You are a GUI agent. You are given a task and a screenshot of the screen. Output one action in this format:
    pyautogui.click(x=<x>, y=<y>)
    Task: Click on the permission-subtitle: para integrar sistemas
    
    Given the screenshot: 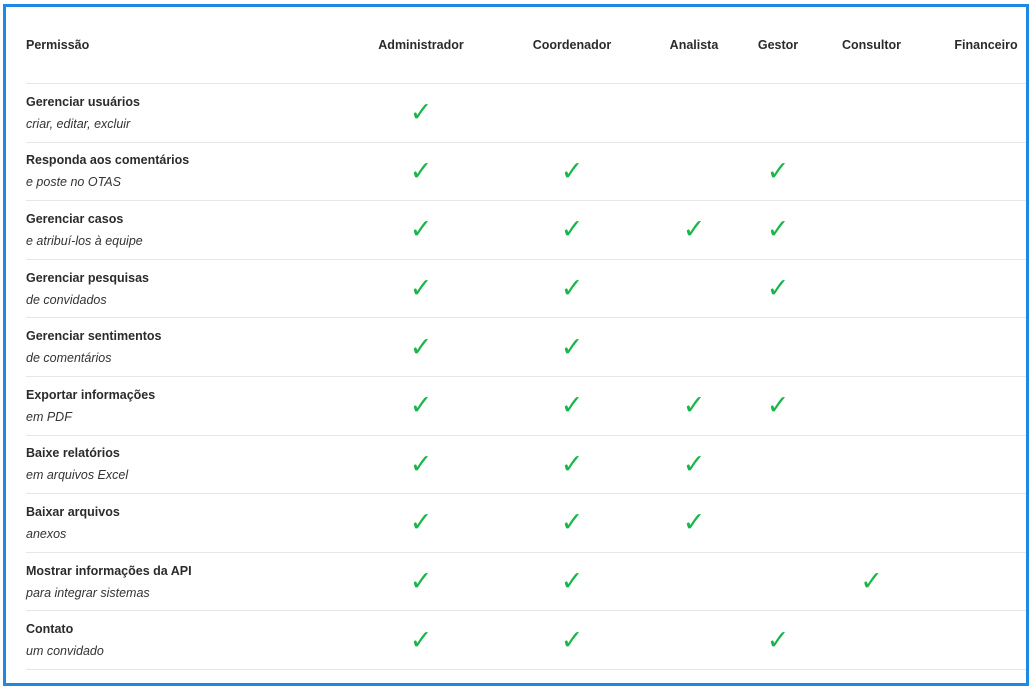 What is the action you would take?
    pyautogui.click(x=88, y=592)
    